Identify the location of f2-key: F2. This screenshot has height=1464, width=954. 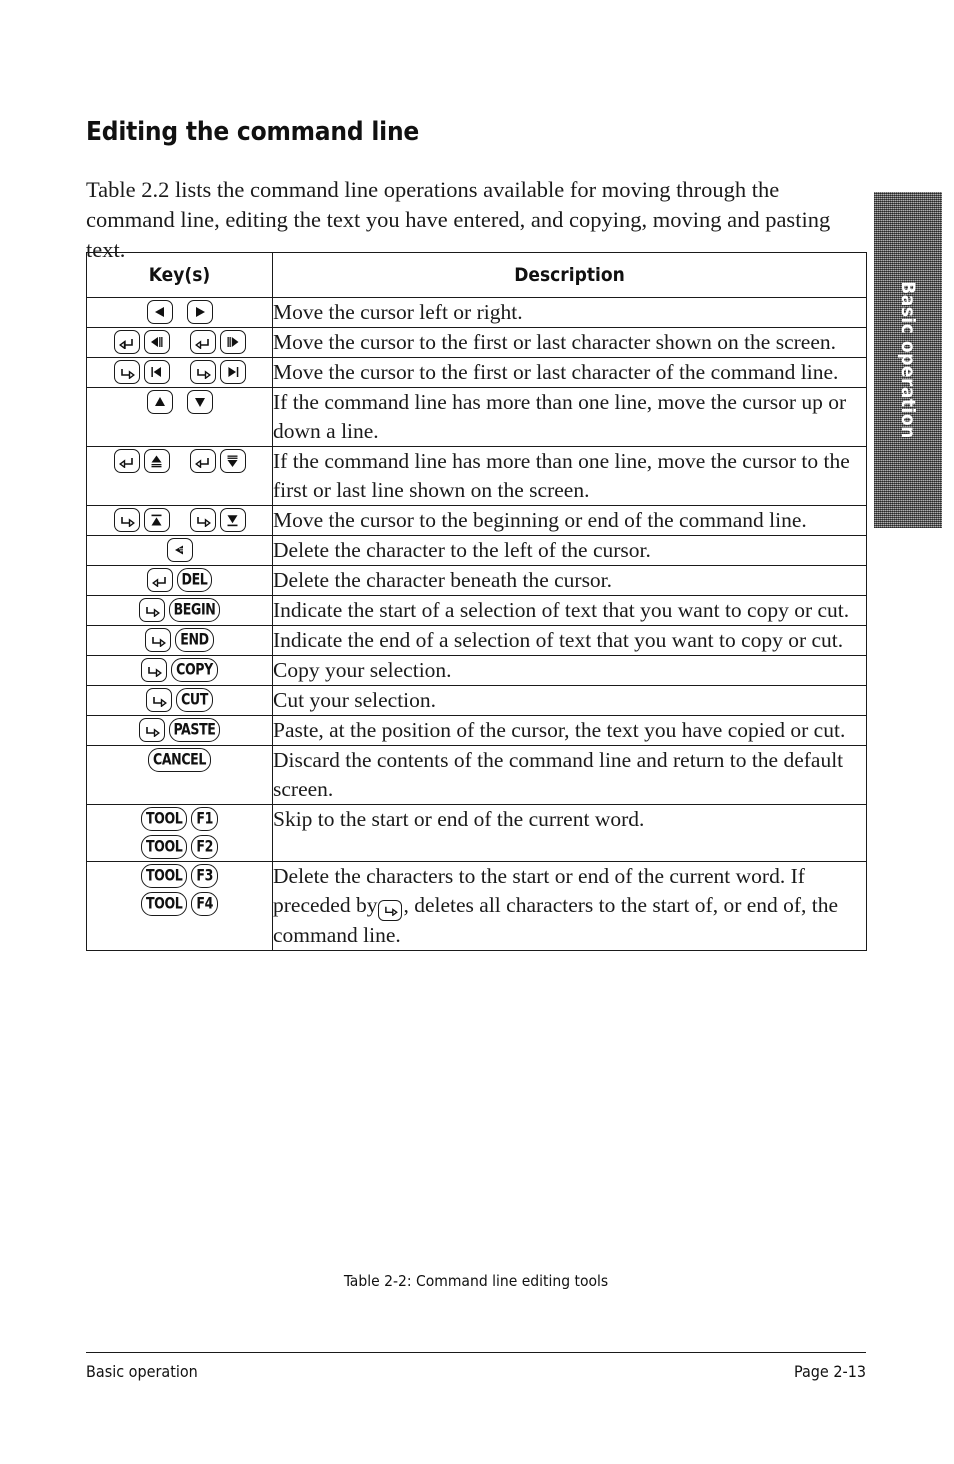
(204, 847).